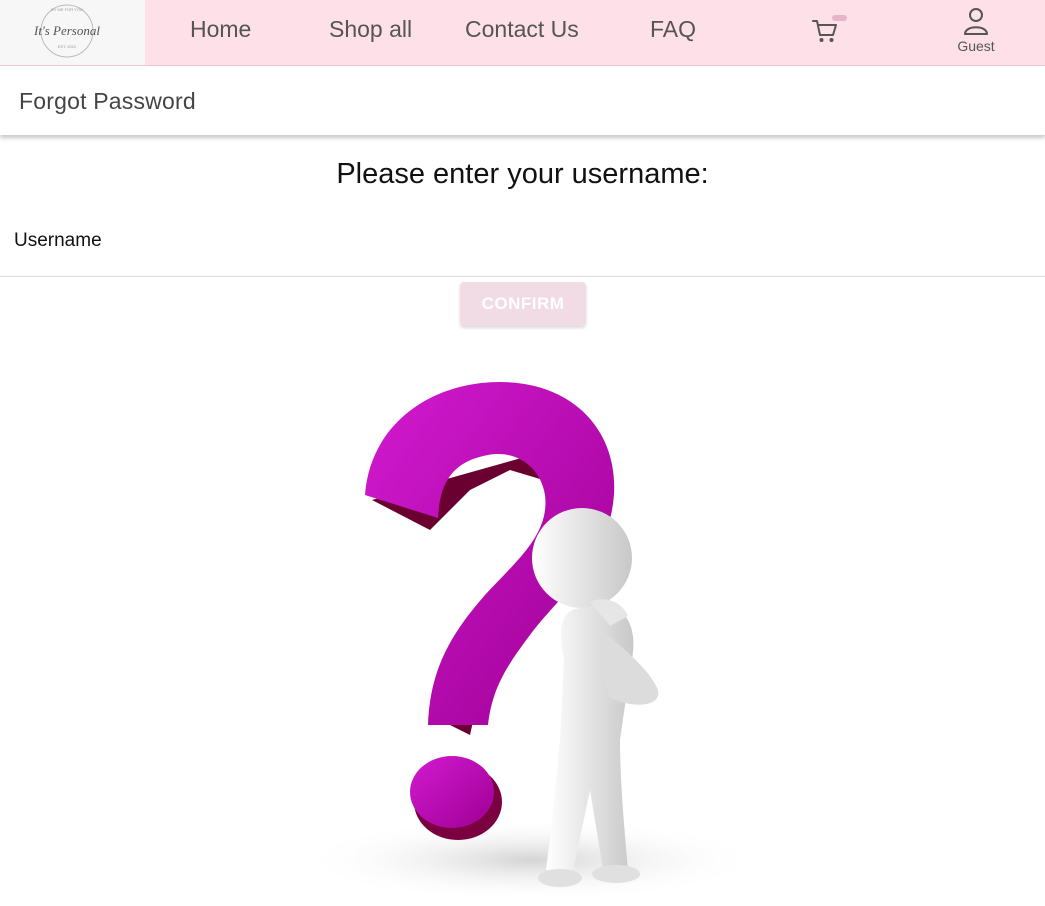  I want to click on svg-text: It's Personal, so click(66, 30).